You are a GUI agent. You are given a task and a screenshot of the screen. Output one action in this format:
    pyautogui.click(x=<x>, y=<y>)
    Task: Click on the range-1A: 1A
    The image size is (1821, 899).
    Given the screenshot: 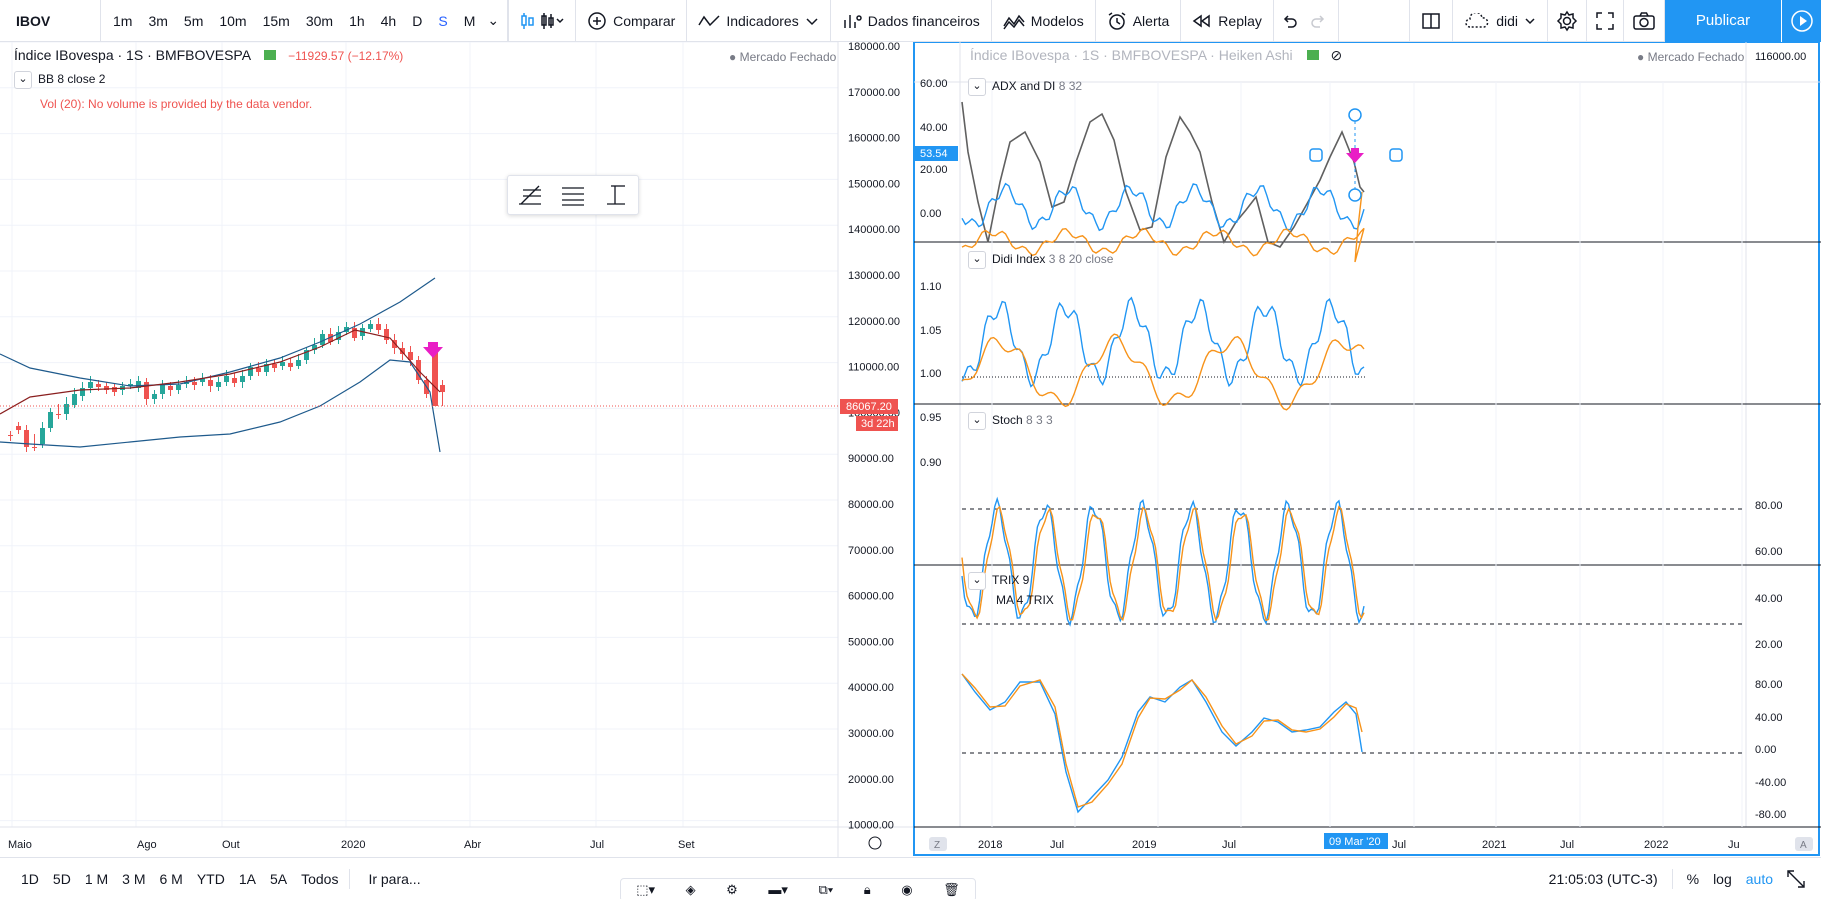 What is the action you would take?
    pyautogui.click(x=247, y=879)
    